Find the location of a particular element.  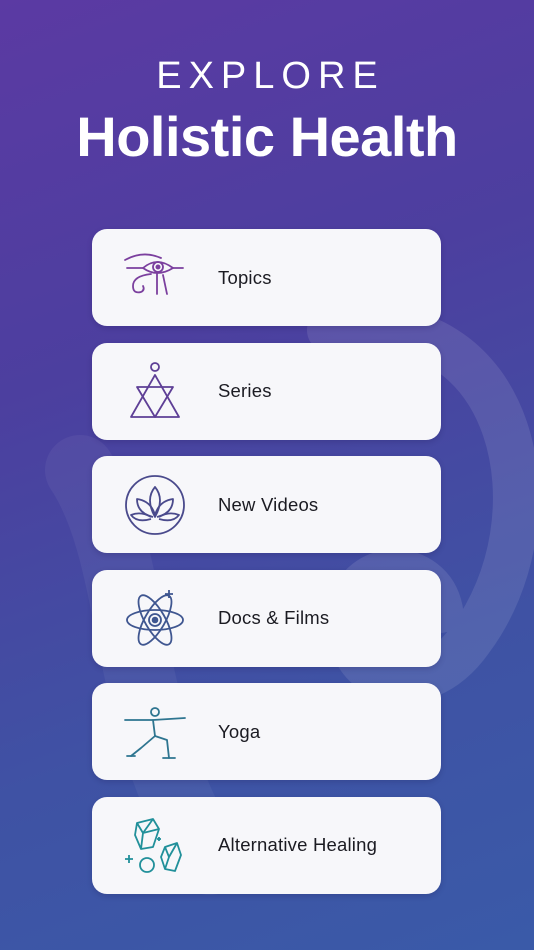

menu-item-label: Series is located at coordinates (245, 390).